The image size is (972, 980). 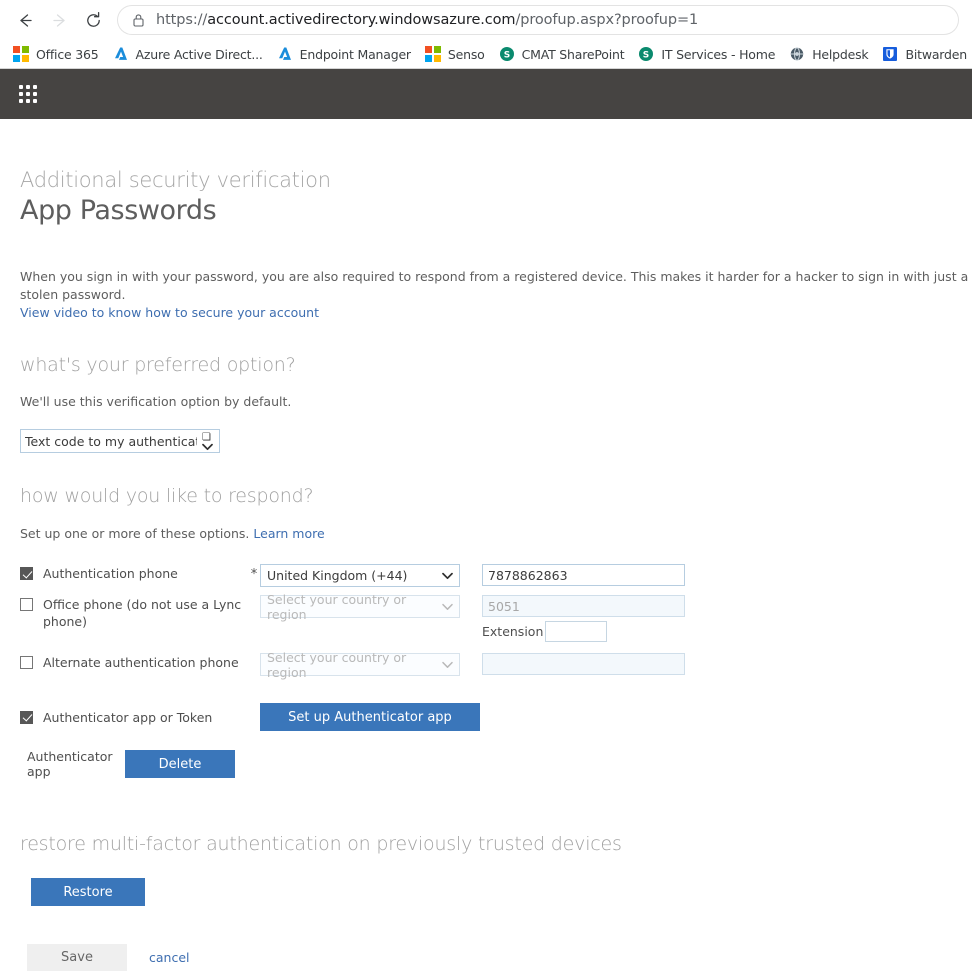 What do you see at coordinates (513, 631) in the screenshot?
I see `extension-label: Extension` at bounding box center [513, 631].